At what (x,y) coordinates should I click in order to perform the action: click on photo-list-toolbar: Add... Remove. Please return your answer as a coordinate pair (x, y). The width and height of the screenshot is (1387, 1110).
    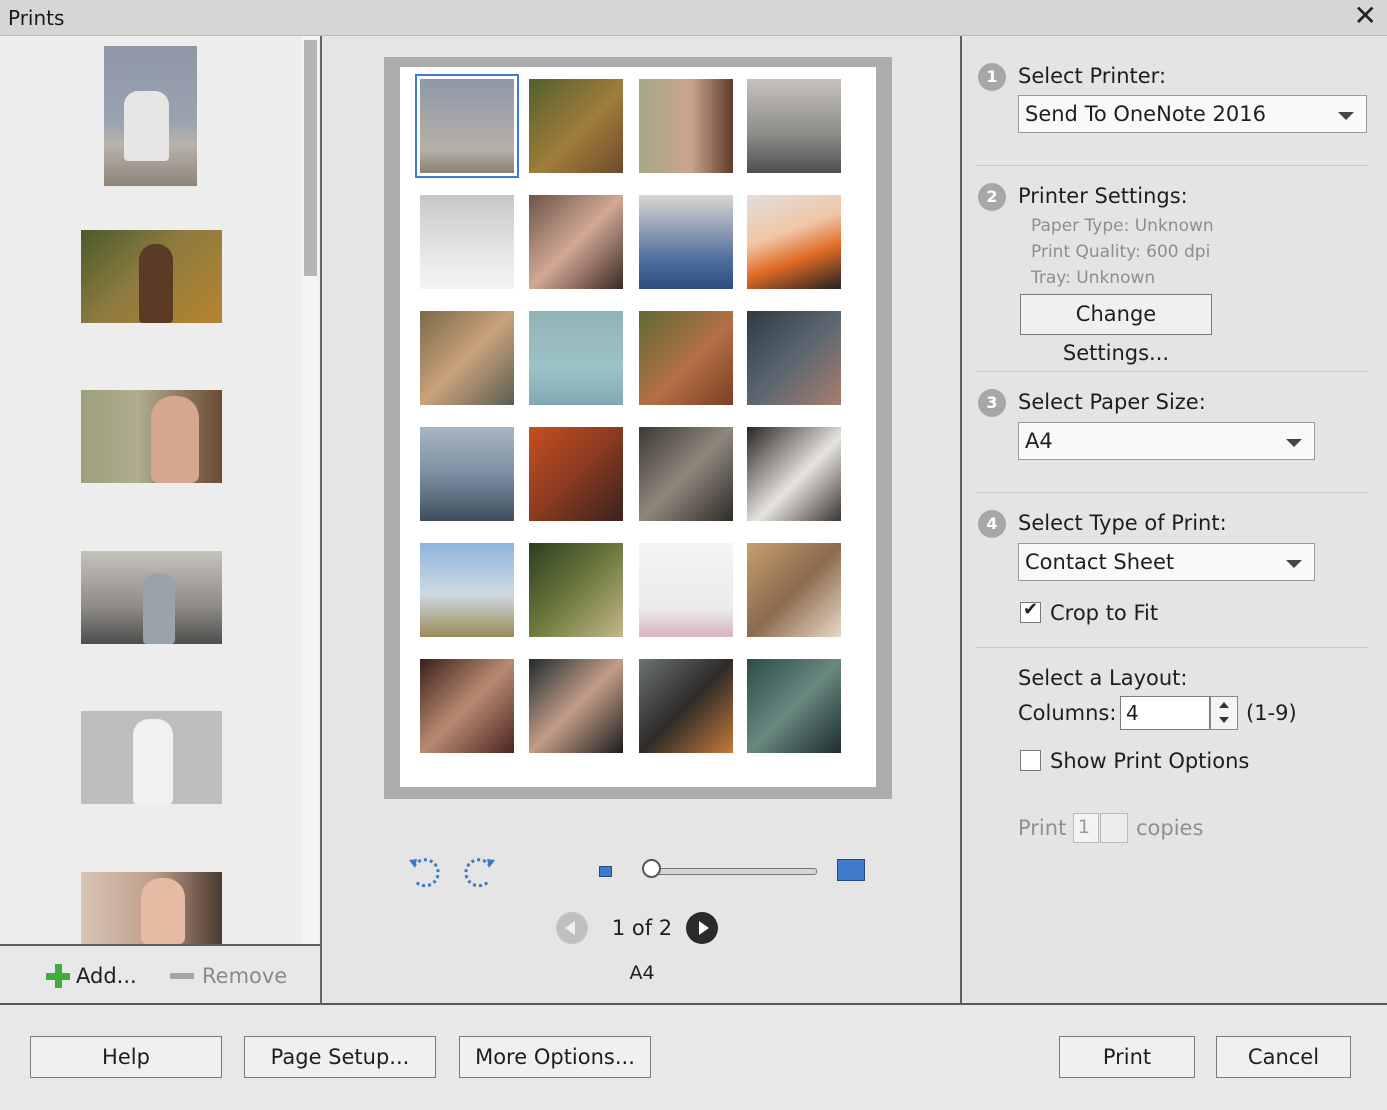
    Looking at the image, I should click on (160, 974).